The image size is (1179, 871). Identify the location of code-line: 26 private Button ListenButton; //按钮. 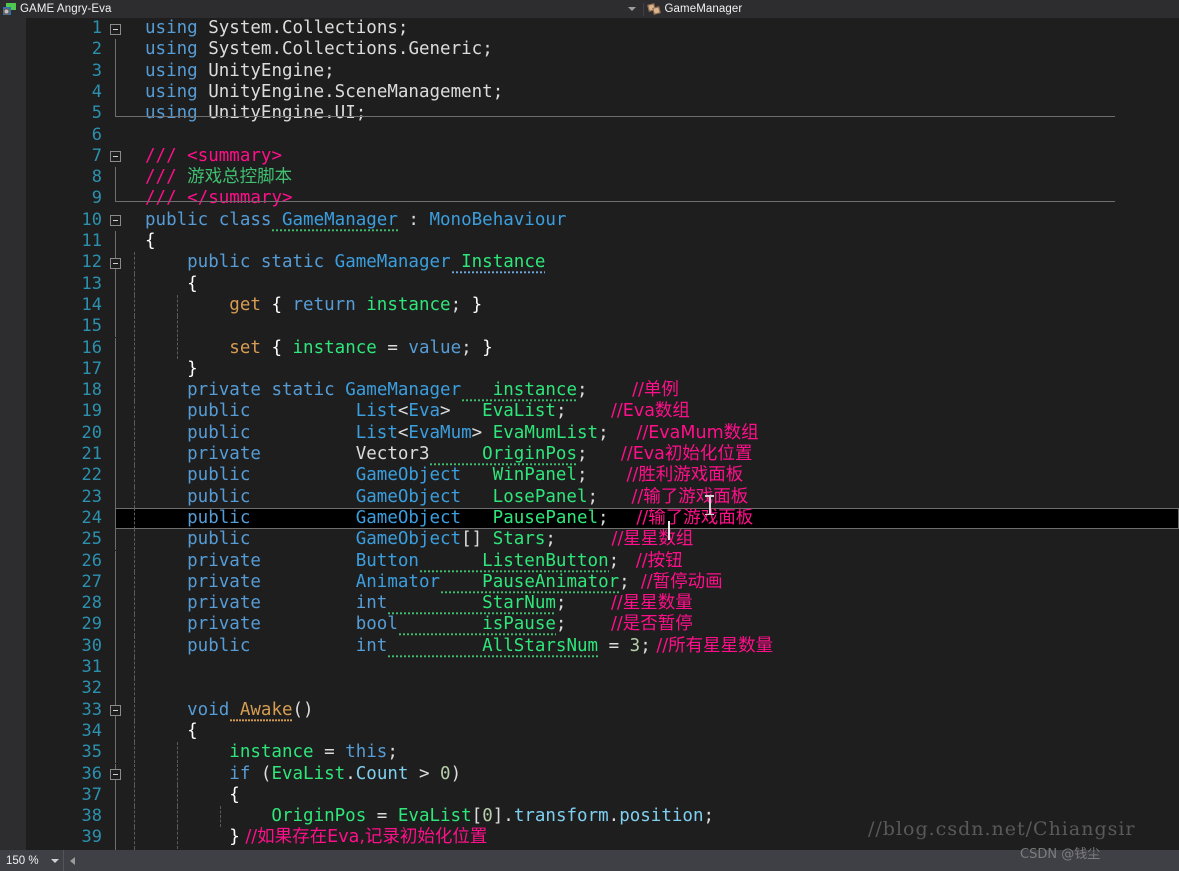
(602, 561).